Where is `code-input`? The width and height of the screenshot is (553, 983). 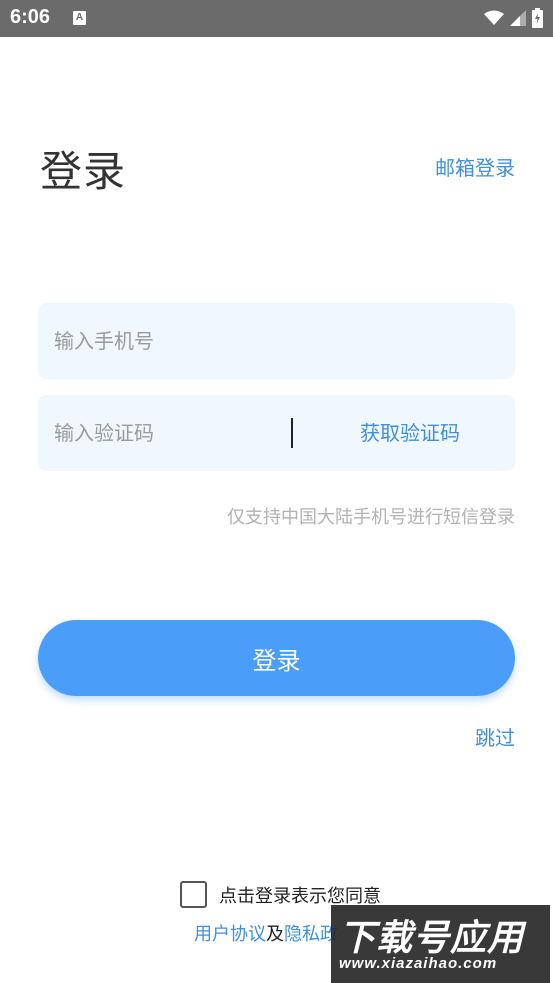 code-input is located at coordinates (169, 433).